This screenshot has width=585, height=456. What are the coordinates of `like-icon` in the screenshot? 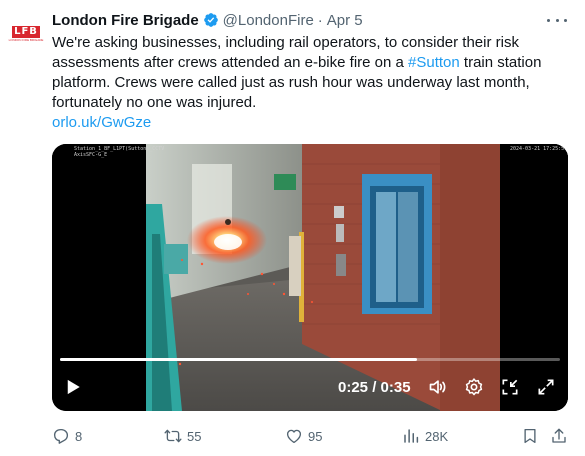 It's located at (294, 436).